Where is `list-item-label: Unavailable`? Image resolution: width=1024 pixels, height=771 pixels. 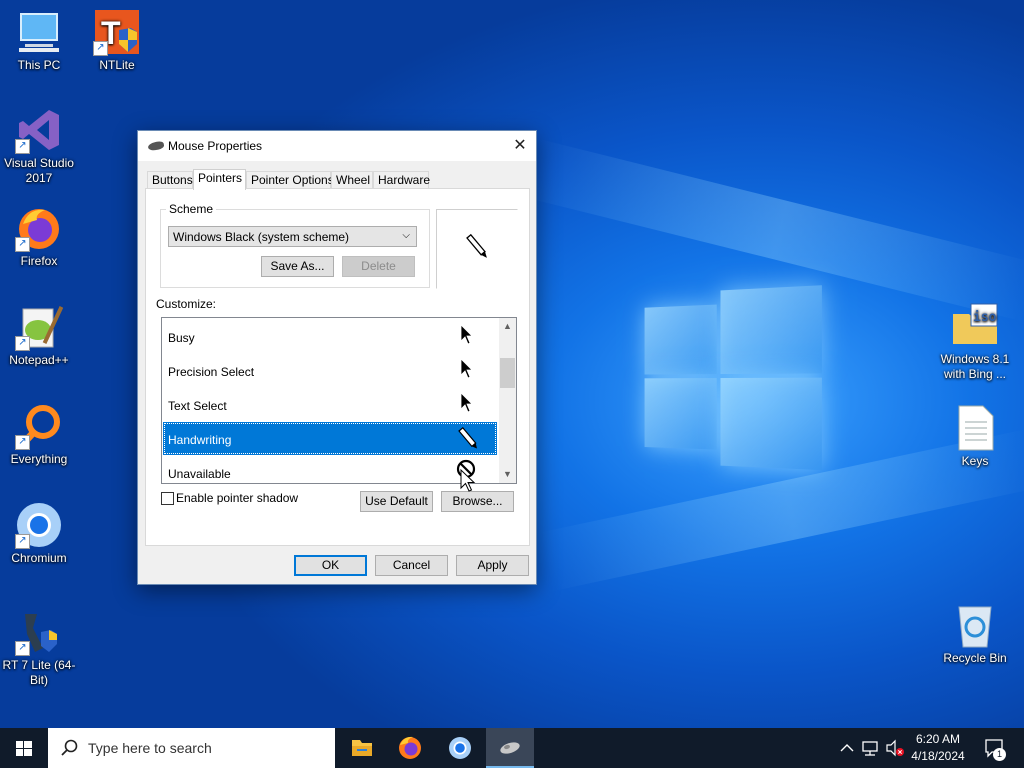 list-item-label: Unavailable is located at coordinates (199, 474).